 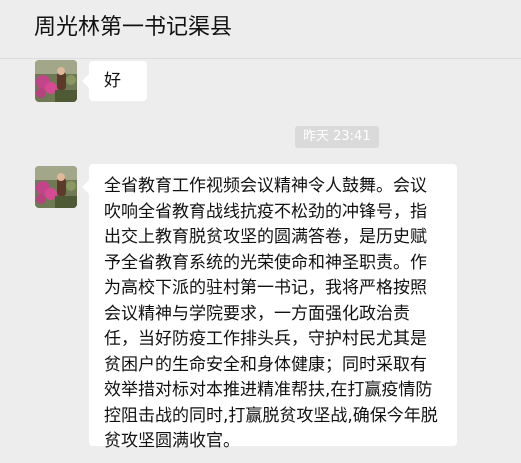 I want to click on timestamp-label: 昨天 23:41, so click(x=337, y=137).